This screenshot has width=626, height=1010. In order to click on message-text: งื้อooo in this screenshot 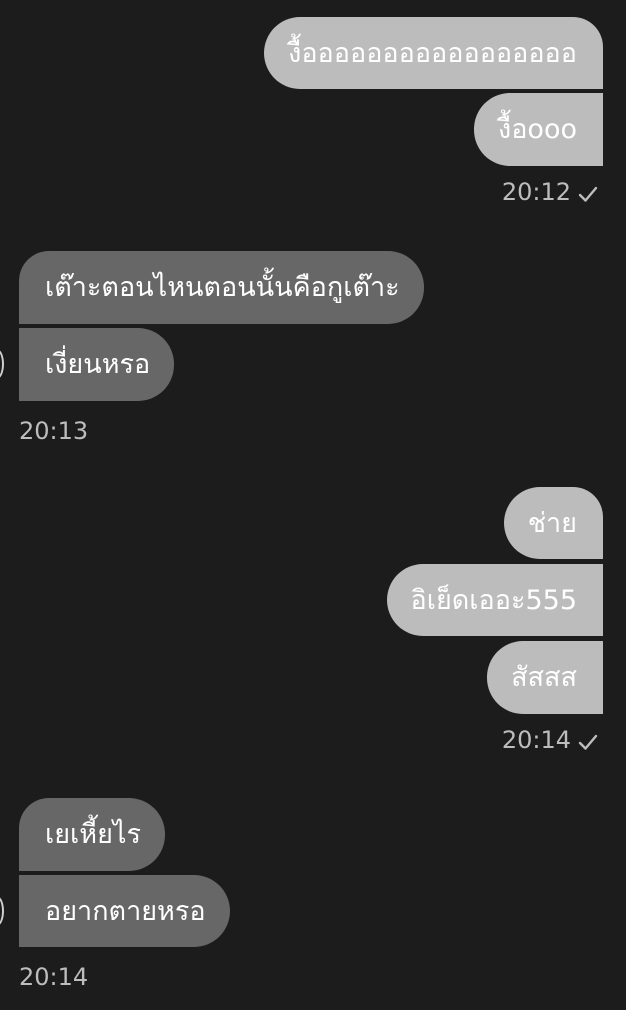, I will do `click(537, 129)`.